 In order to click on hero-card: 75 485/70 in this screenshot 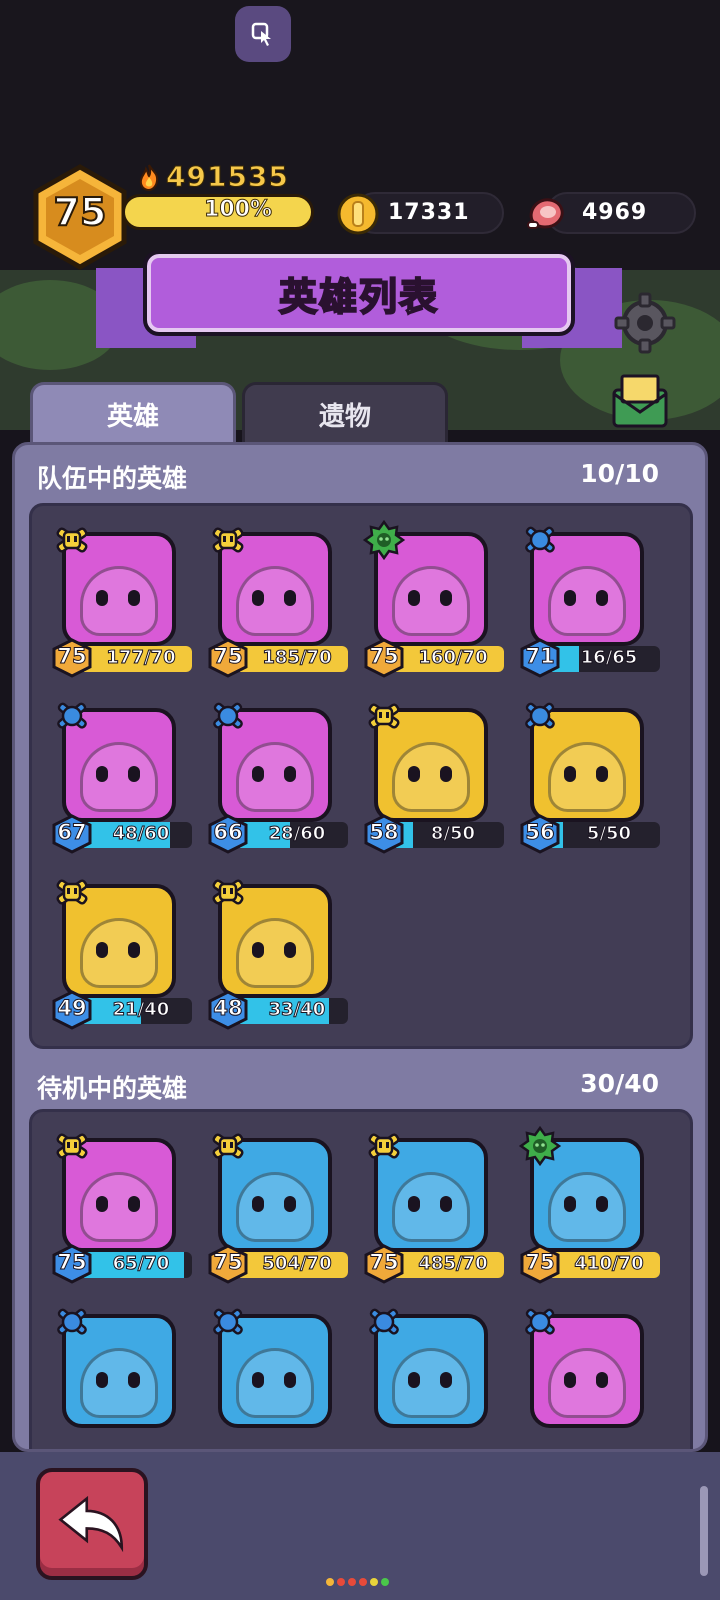, I will do `click(437, 1205)`.